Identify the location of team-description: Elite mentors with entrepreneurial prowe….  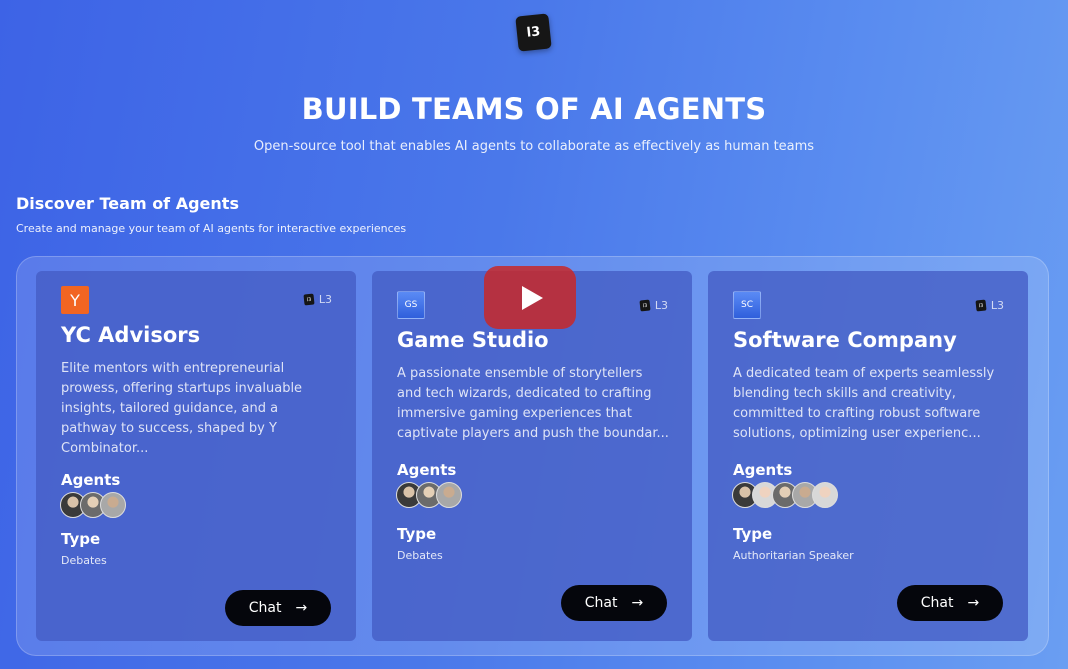
(182, 408).